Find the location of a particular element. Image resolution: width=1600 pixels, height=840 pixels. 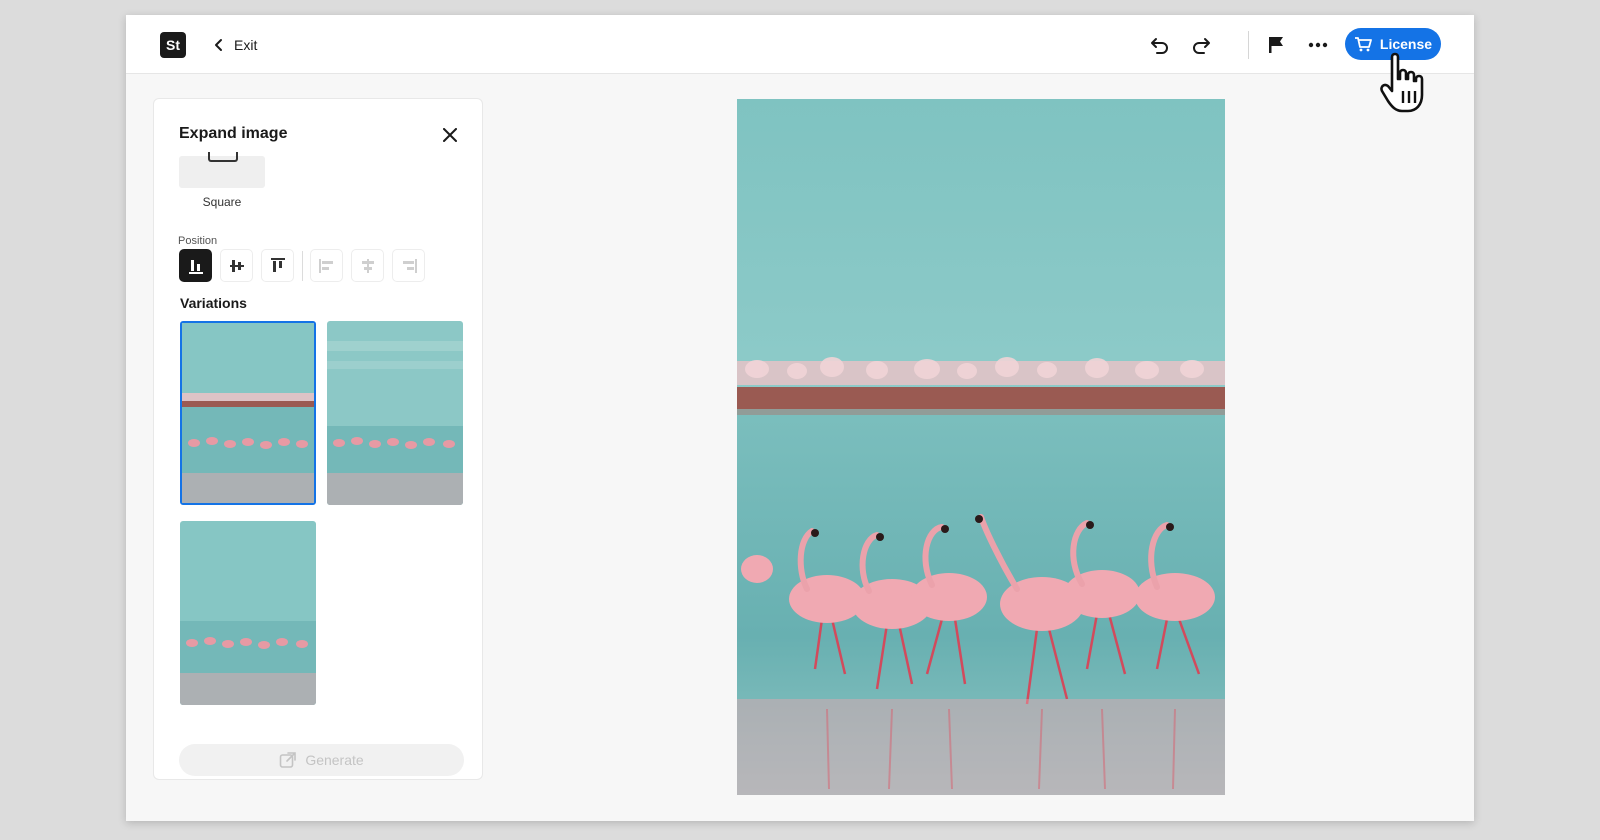

square-shape-icon is located at coordinates (223, 157).